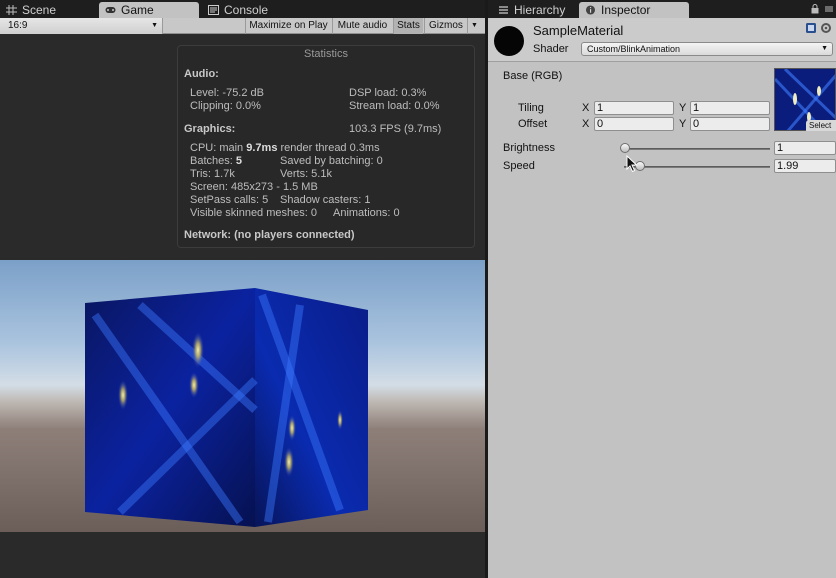 This screenshot has height=578, width=836. I want to click on console-icon, so click(213, 10).